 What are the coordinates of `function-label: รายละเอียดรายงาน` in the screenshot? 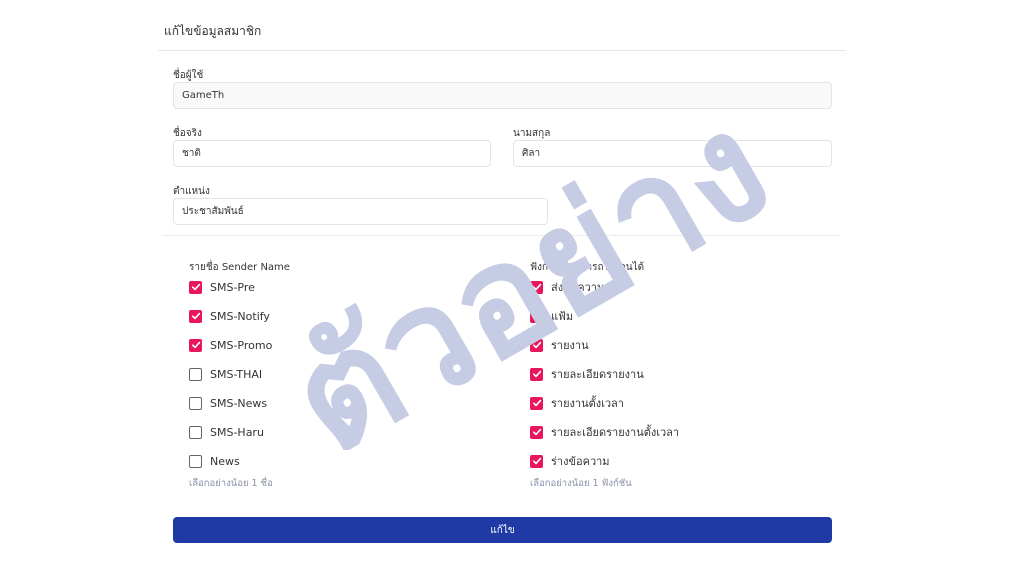 It's located at (597, 374).